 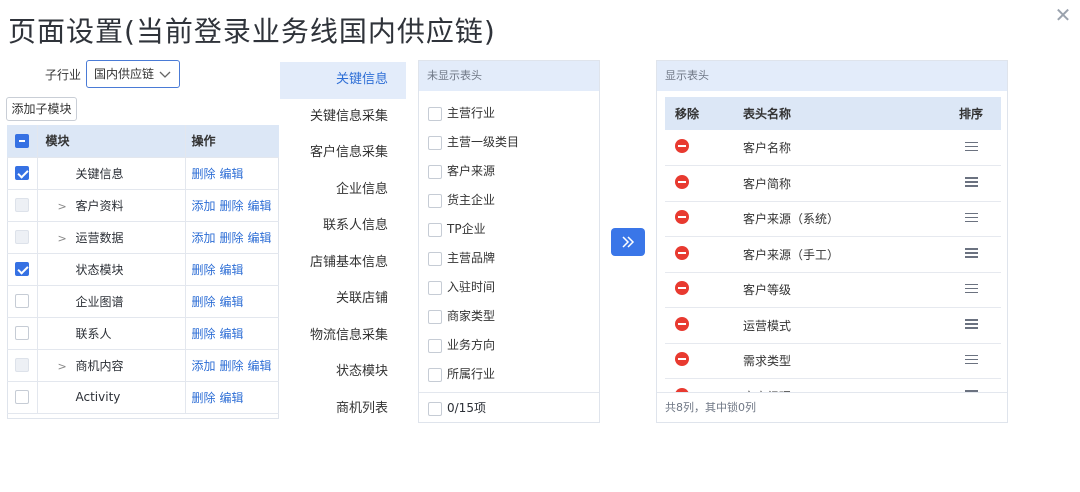 What do you see at coordinates (509, 407) in the screenshot?
I see `hidden-panel-footer: 0/15项` at bounding box center [509, 407].